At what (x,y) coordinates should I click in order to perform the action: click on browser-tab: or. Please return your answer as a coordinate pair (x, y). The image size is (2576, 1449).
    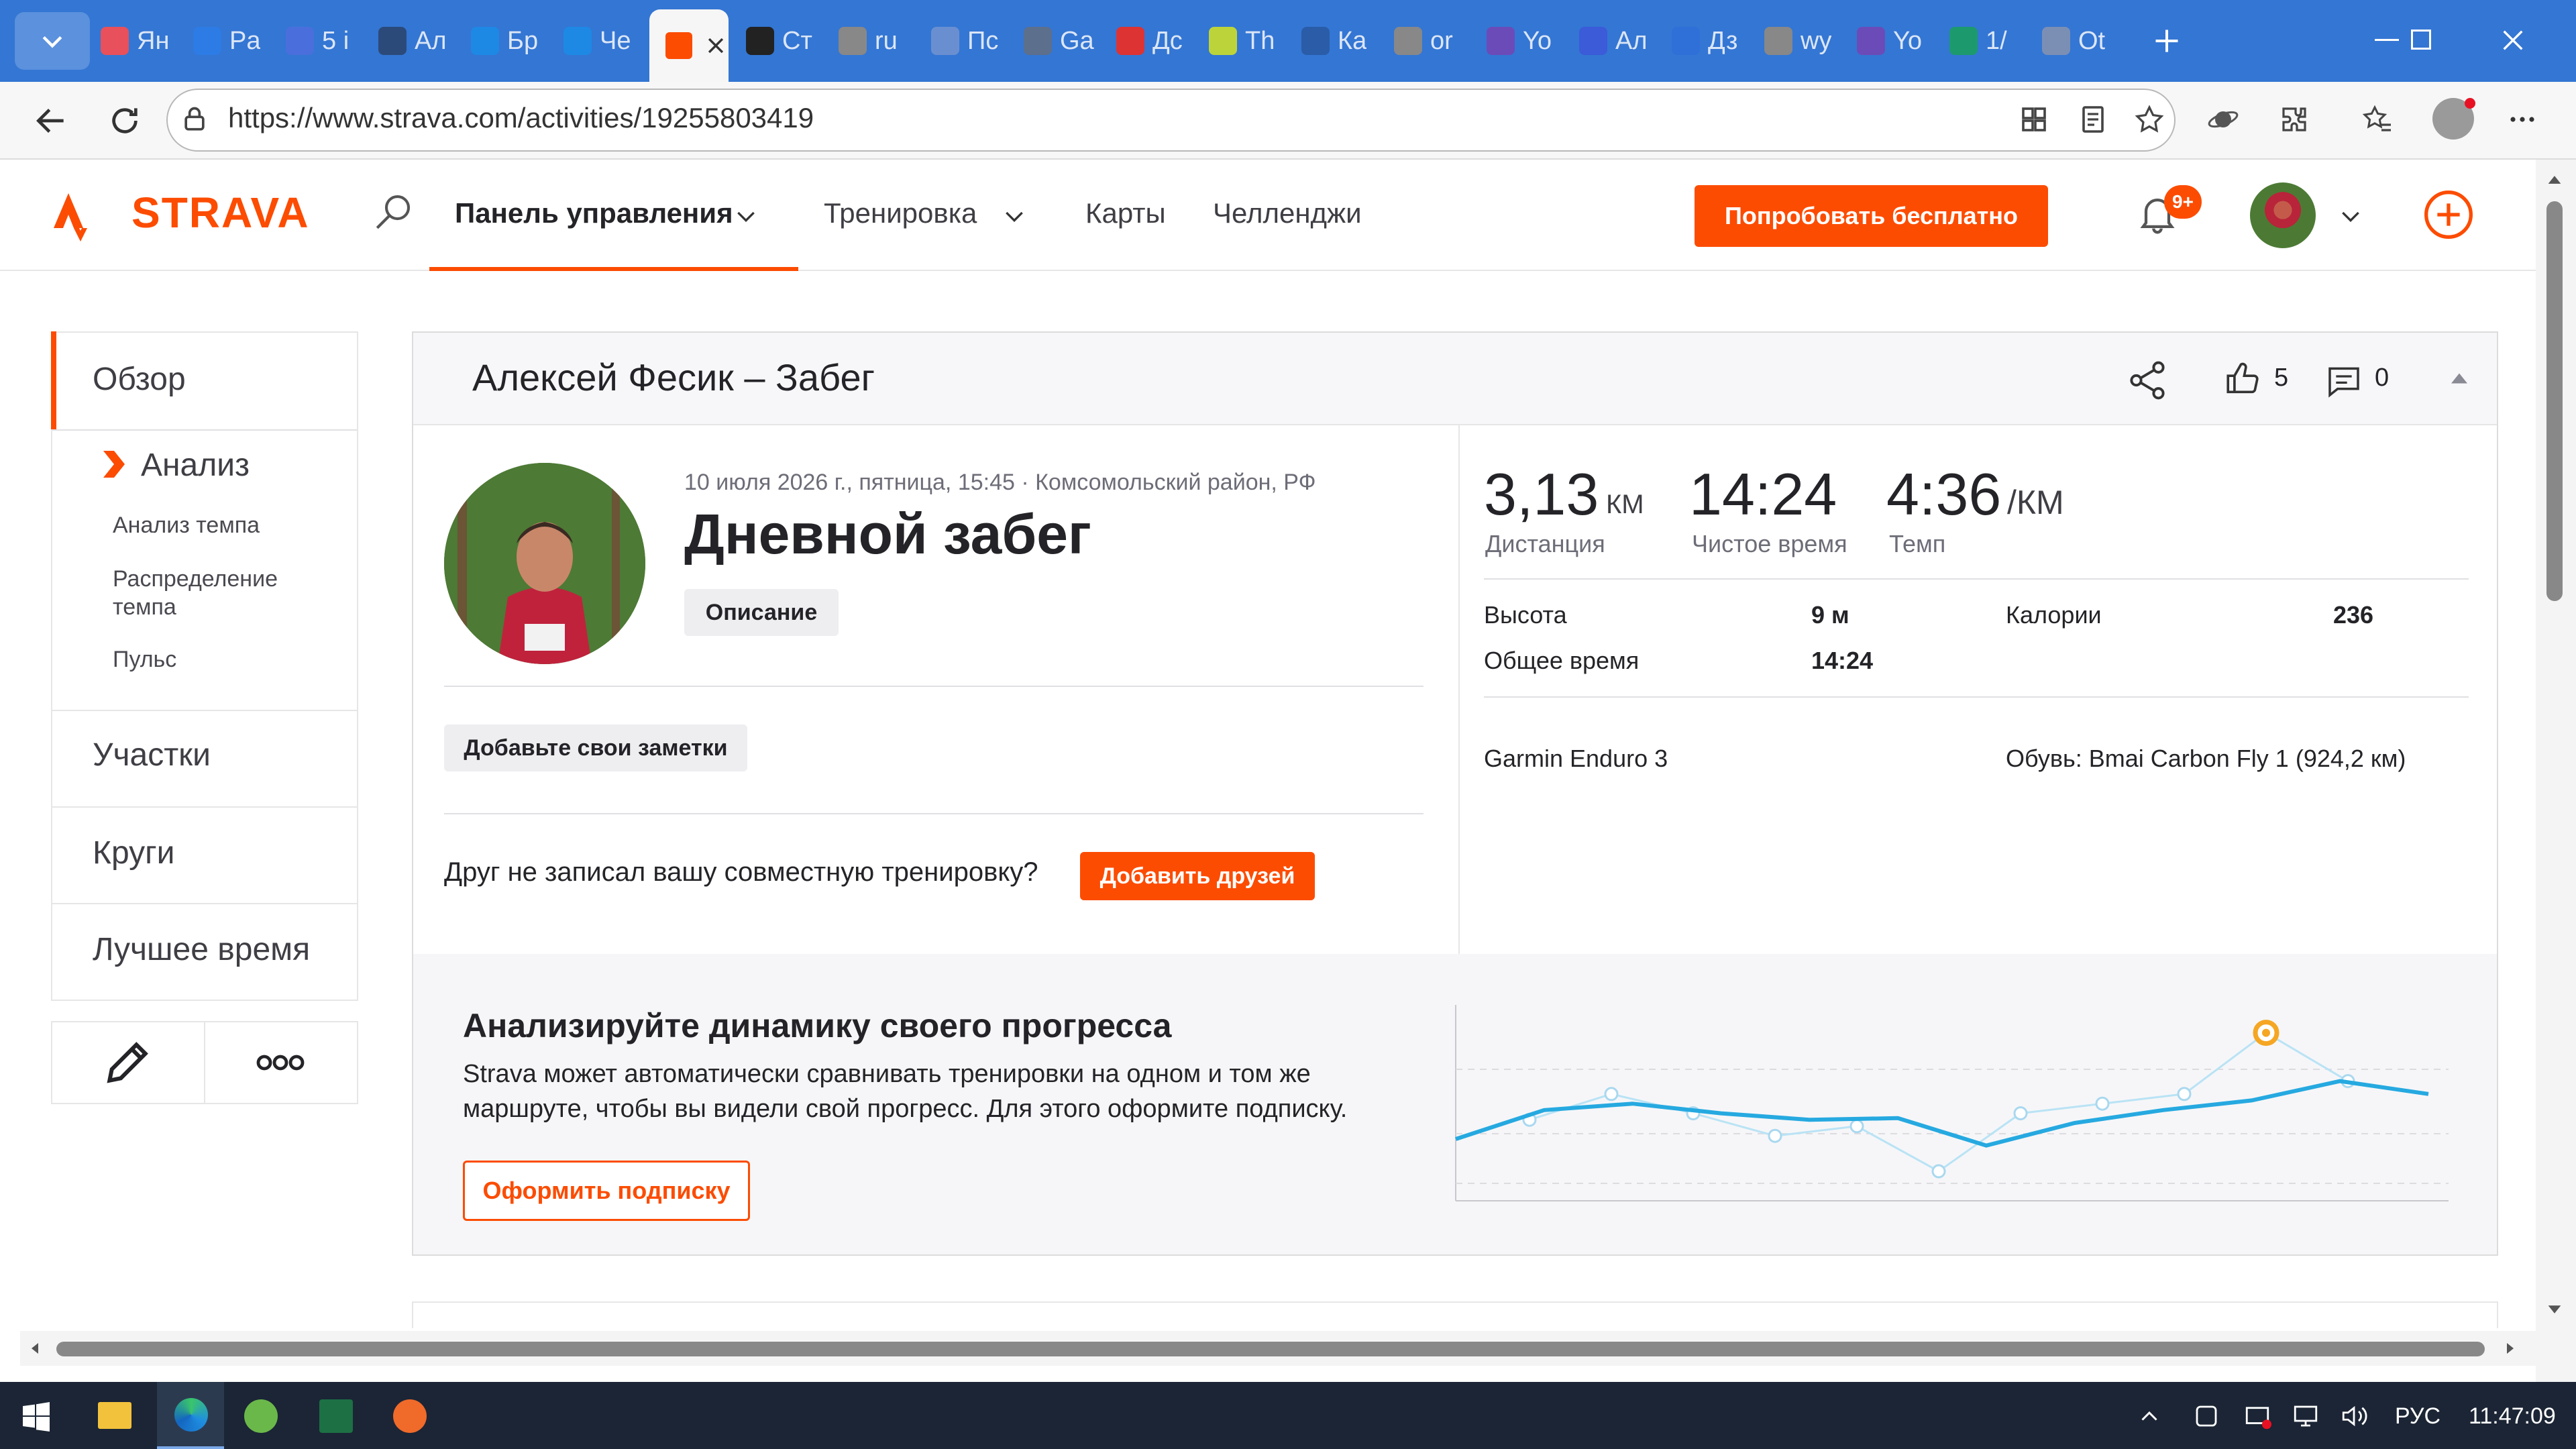
    Looking at the image, I should click on (1438, 41).